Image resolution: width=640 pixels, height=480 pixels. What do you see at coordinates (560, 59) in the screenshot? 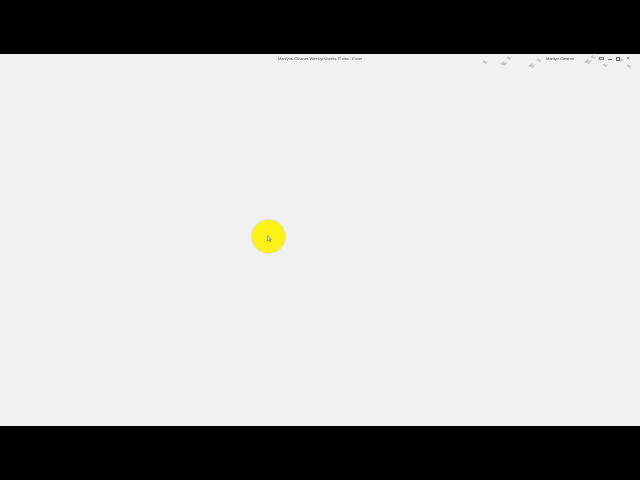
I see `user-name: Marilyn Cleaner` at bounding box center [560, 59].